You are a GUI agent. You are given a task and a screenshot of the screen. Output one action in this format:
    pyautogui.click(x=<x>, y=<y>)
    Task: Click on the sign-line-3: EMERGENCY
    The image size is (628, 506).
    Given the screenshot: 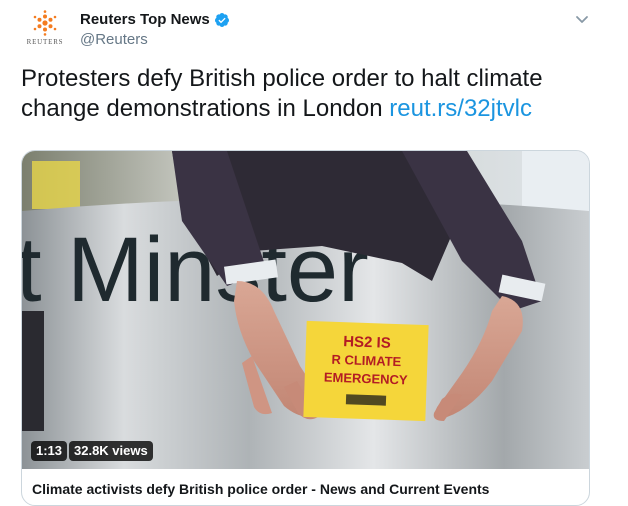 What is the action you would take?
    pyautogui.click(x=366, y=379)
    